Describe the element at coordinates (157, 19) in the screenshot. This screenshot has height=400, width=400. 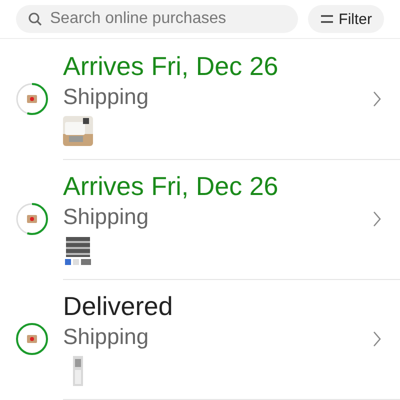
I see `search-field: Search online purchases` at that location.